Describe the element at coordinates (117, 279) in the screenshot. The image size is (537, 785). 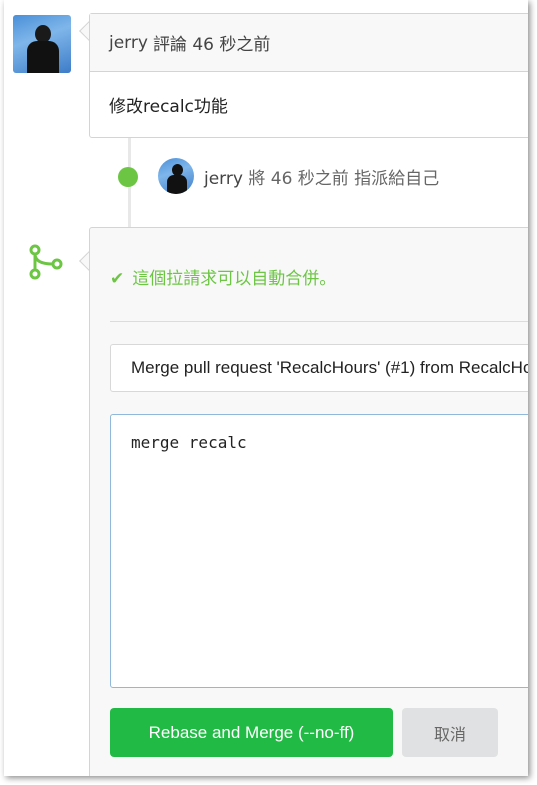
I see `check-icon: ✔` at that location.